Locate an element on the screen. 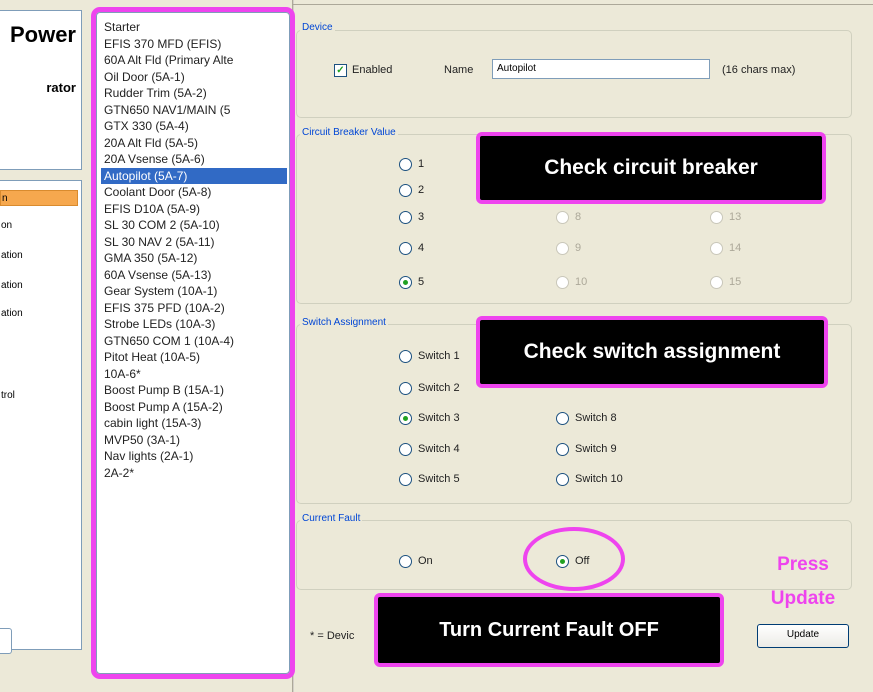  device-list-item: Oil Door (5A-1) is located at coordinates (194, 77).